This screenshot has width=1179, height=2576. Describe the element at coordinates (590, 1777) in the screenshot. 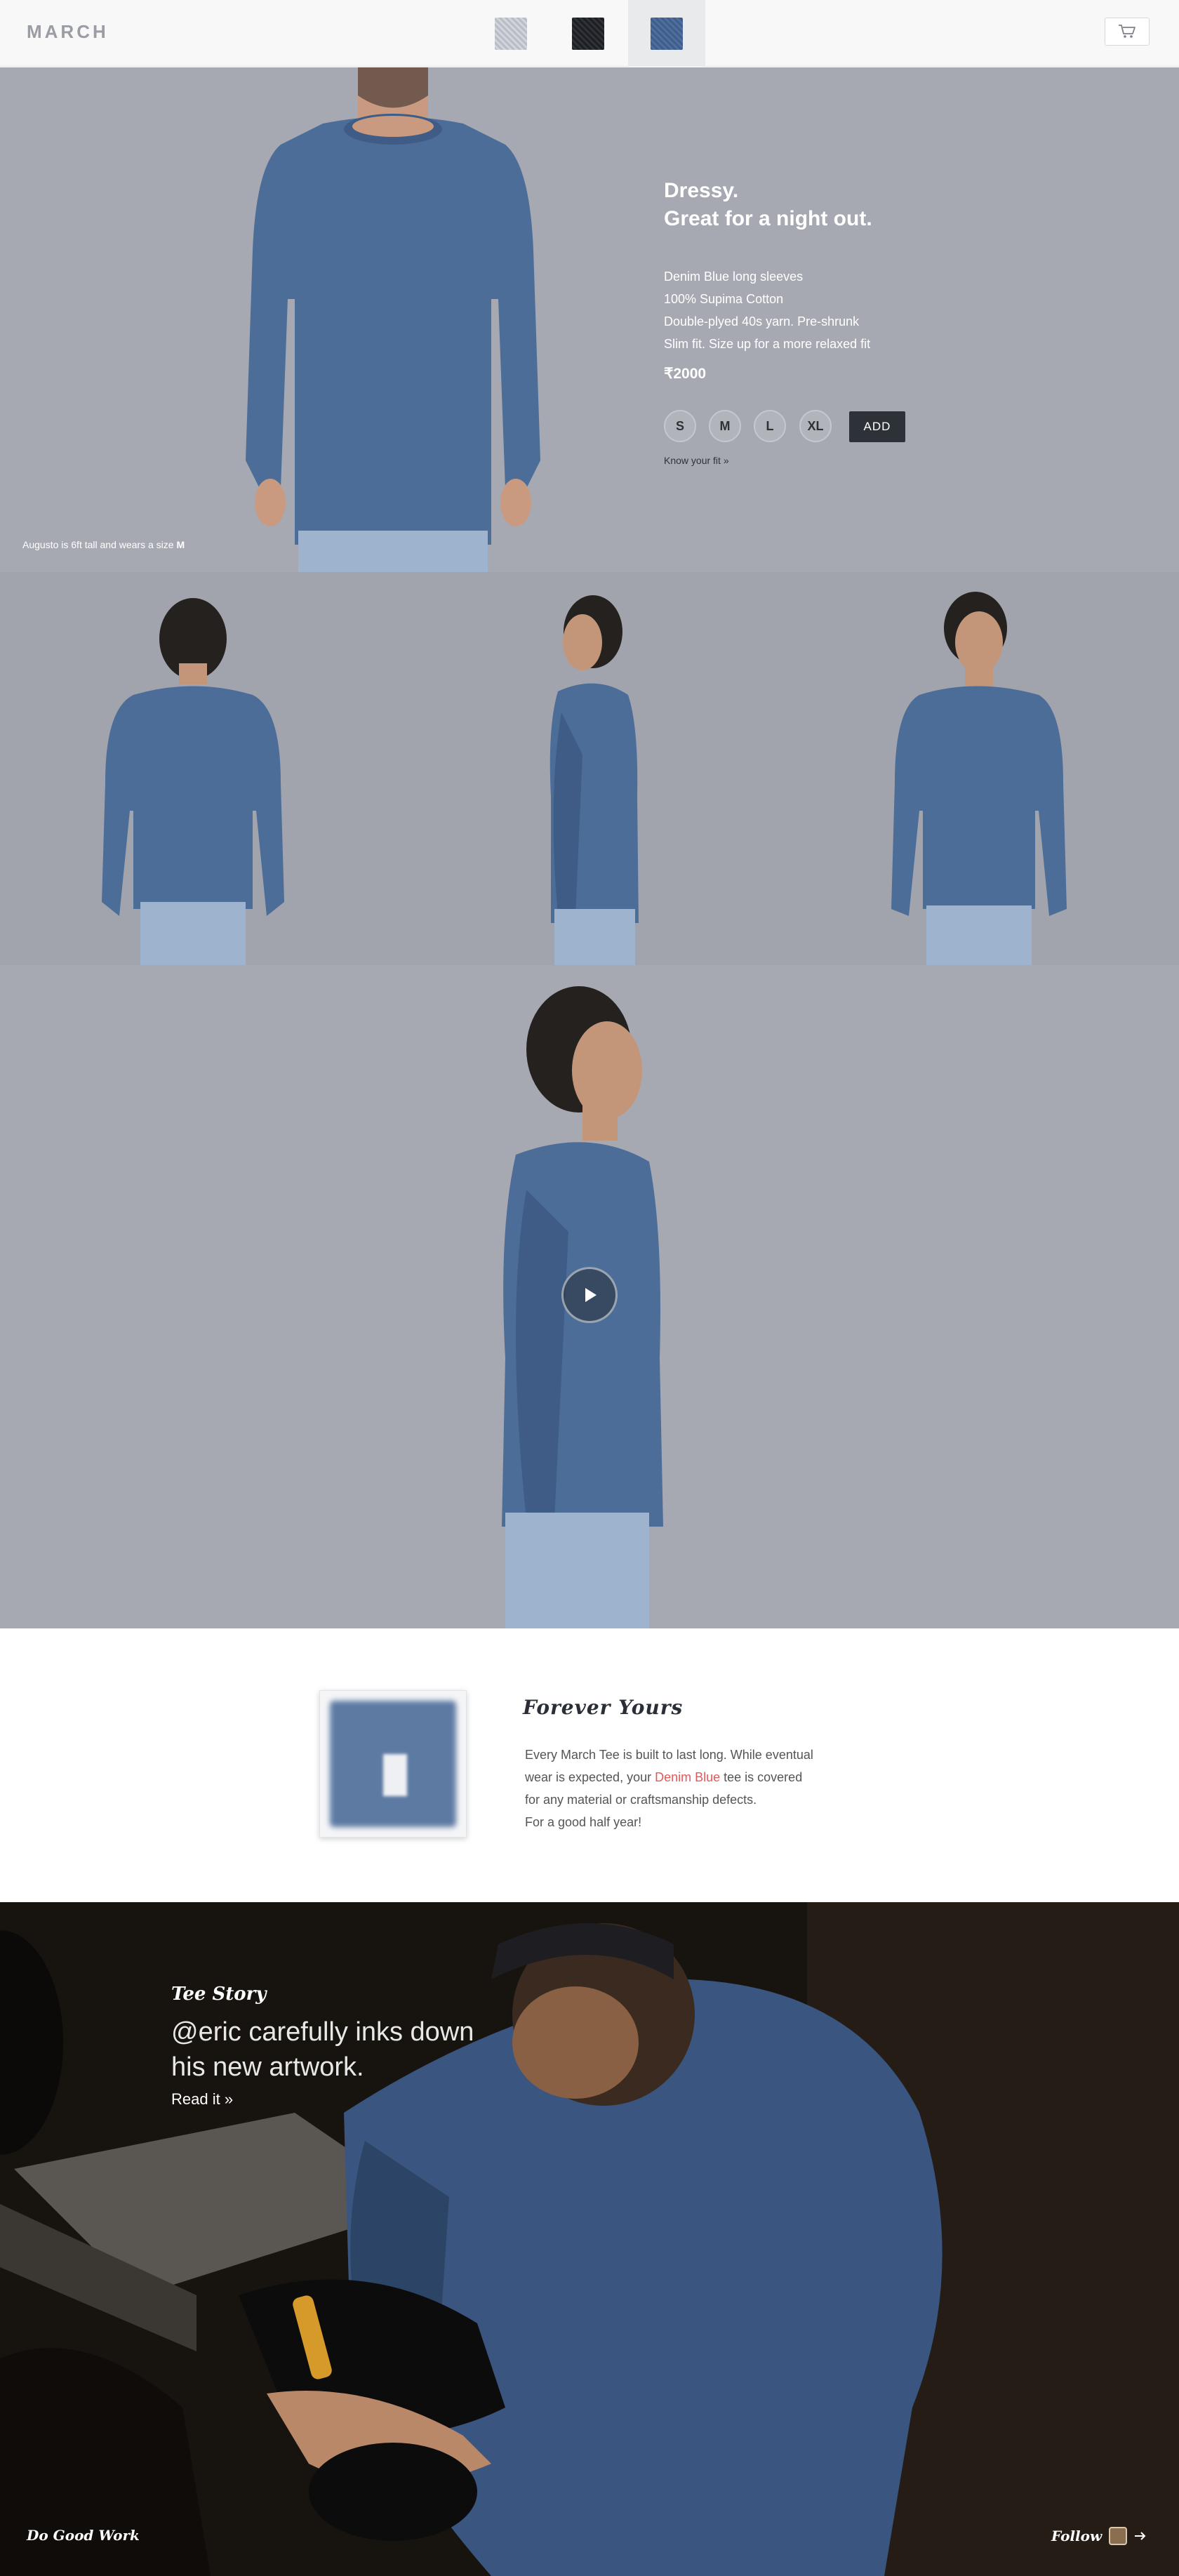

I see `warranty-line-part: wear is expected, your` at that location.